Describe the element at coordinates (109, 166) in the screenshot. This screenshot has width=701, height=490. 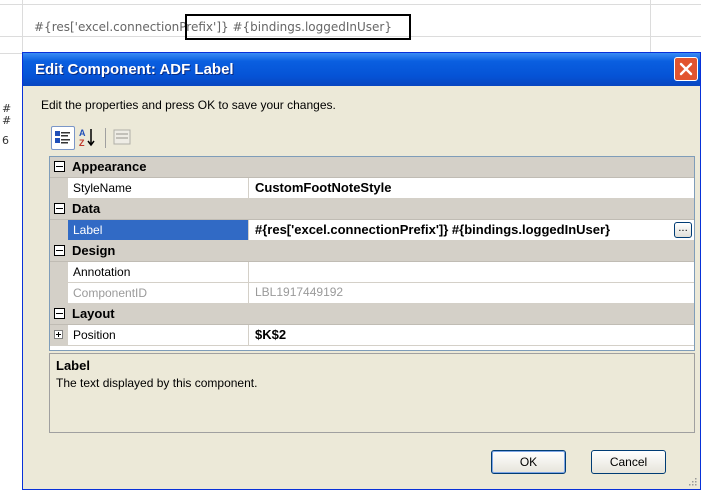
I see `category-label: Appearance` at that location.